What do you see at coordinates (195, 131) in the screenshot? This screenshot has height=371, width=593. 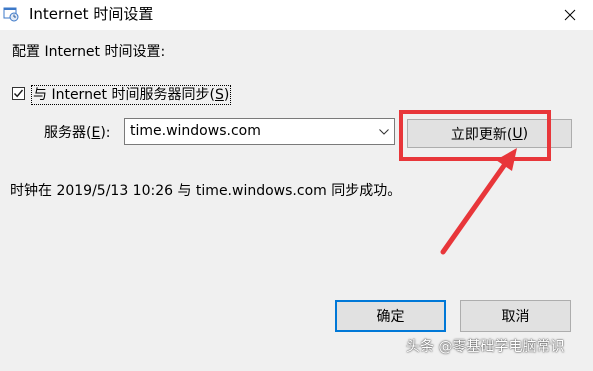 I see `server-value: time.windows.com` at bounding box center [195, 131].